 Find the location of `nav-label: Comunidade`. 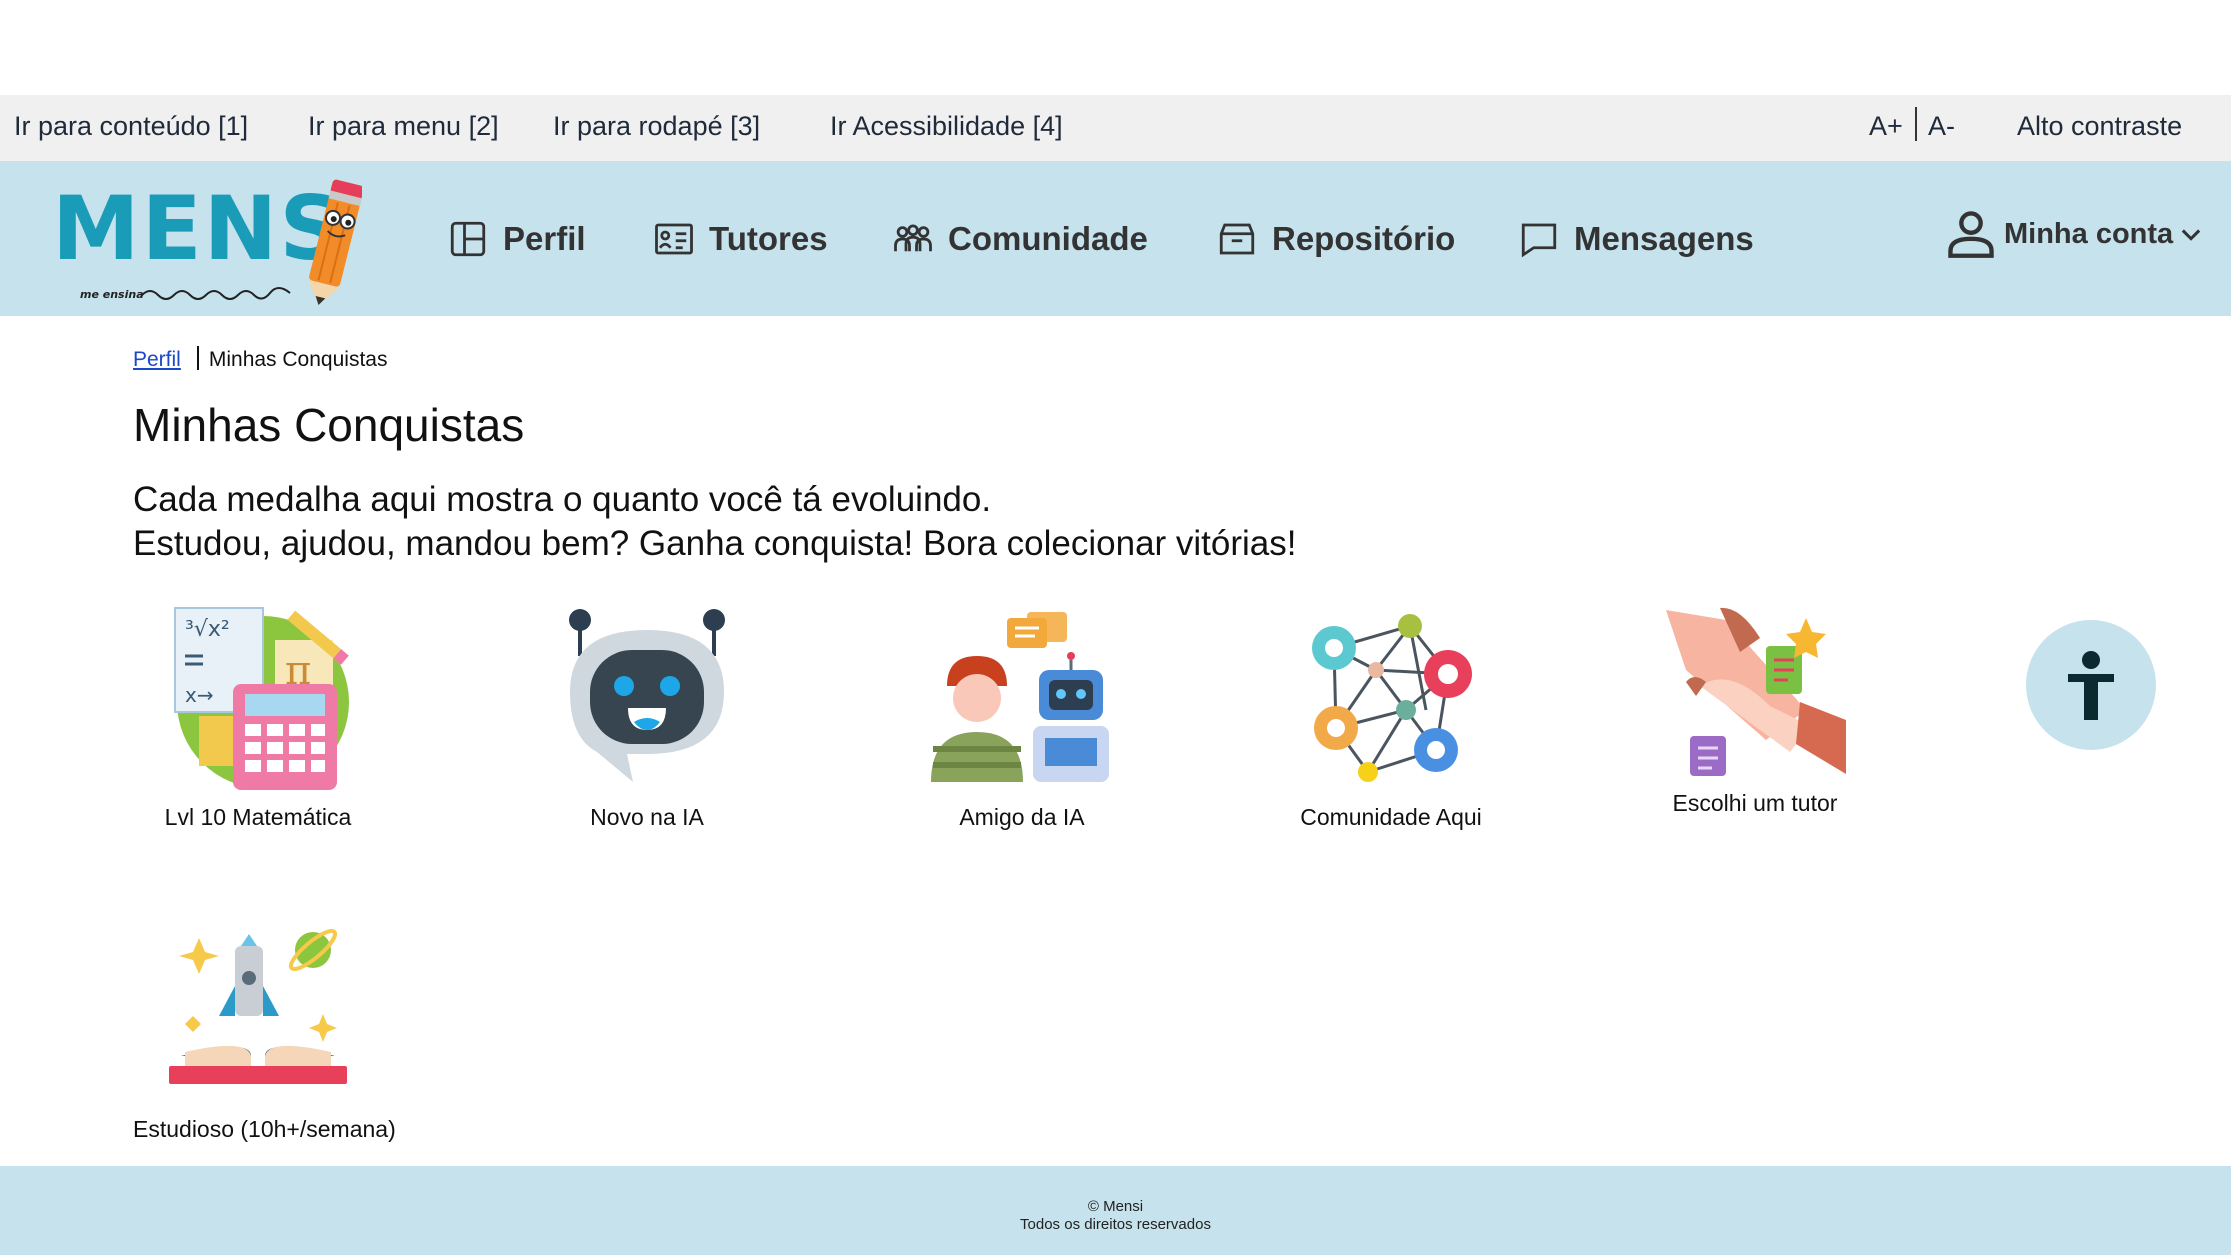

nav-label: Comunidade is located at coordinates (1048, 238).